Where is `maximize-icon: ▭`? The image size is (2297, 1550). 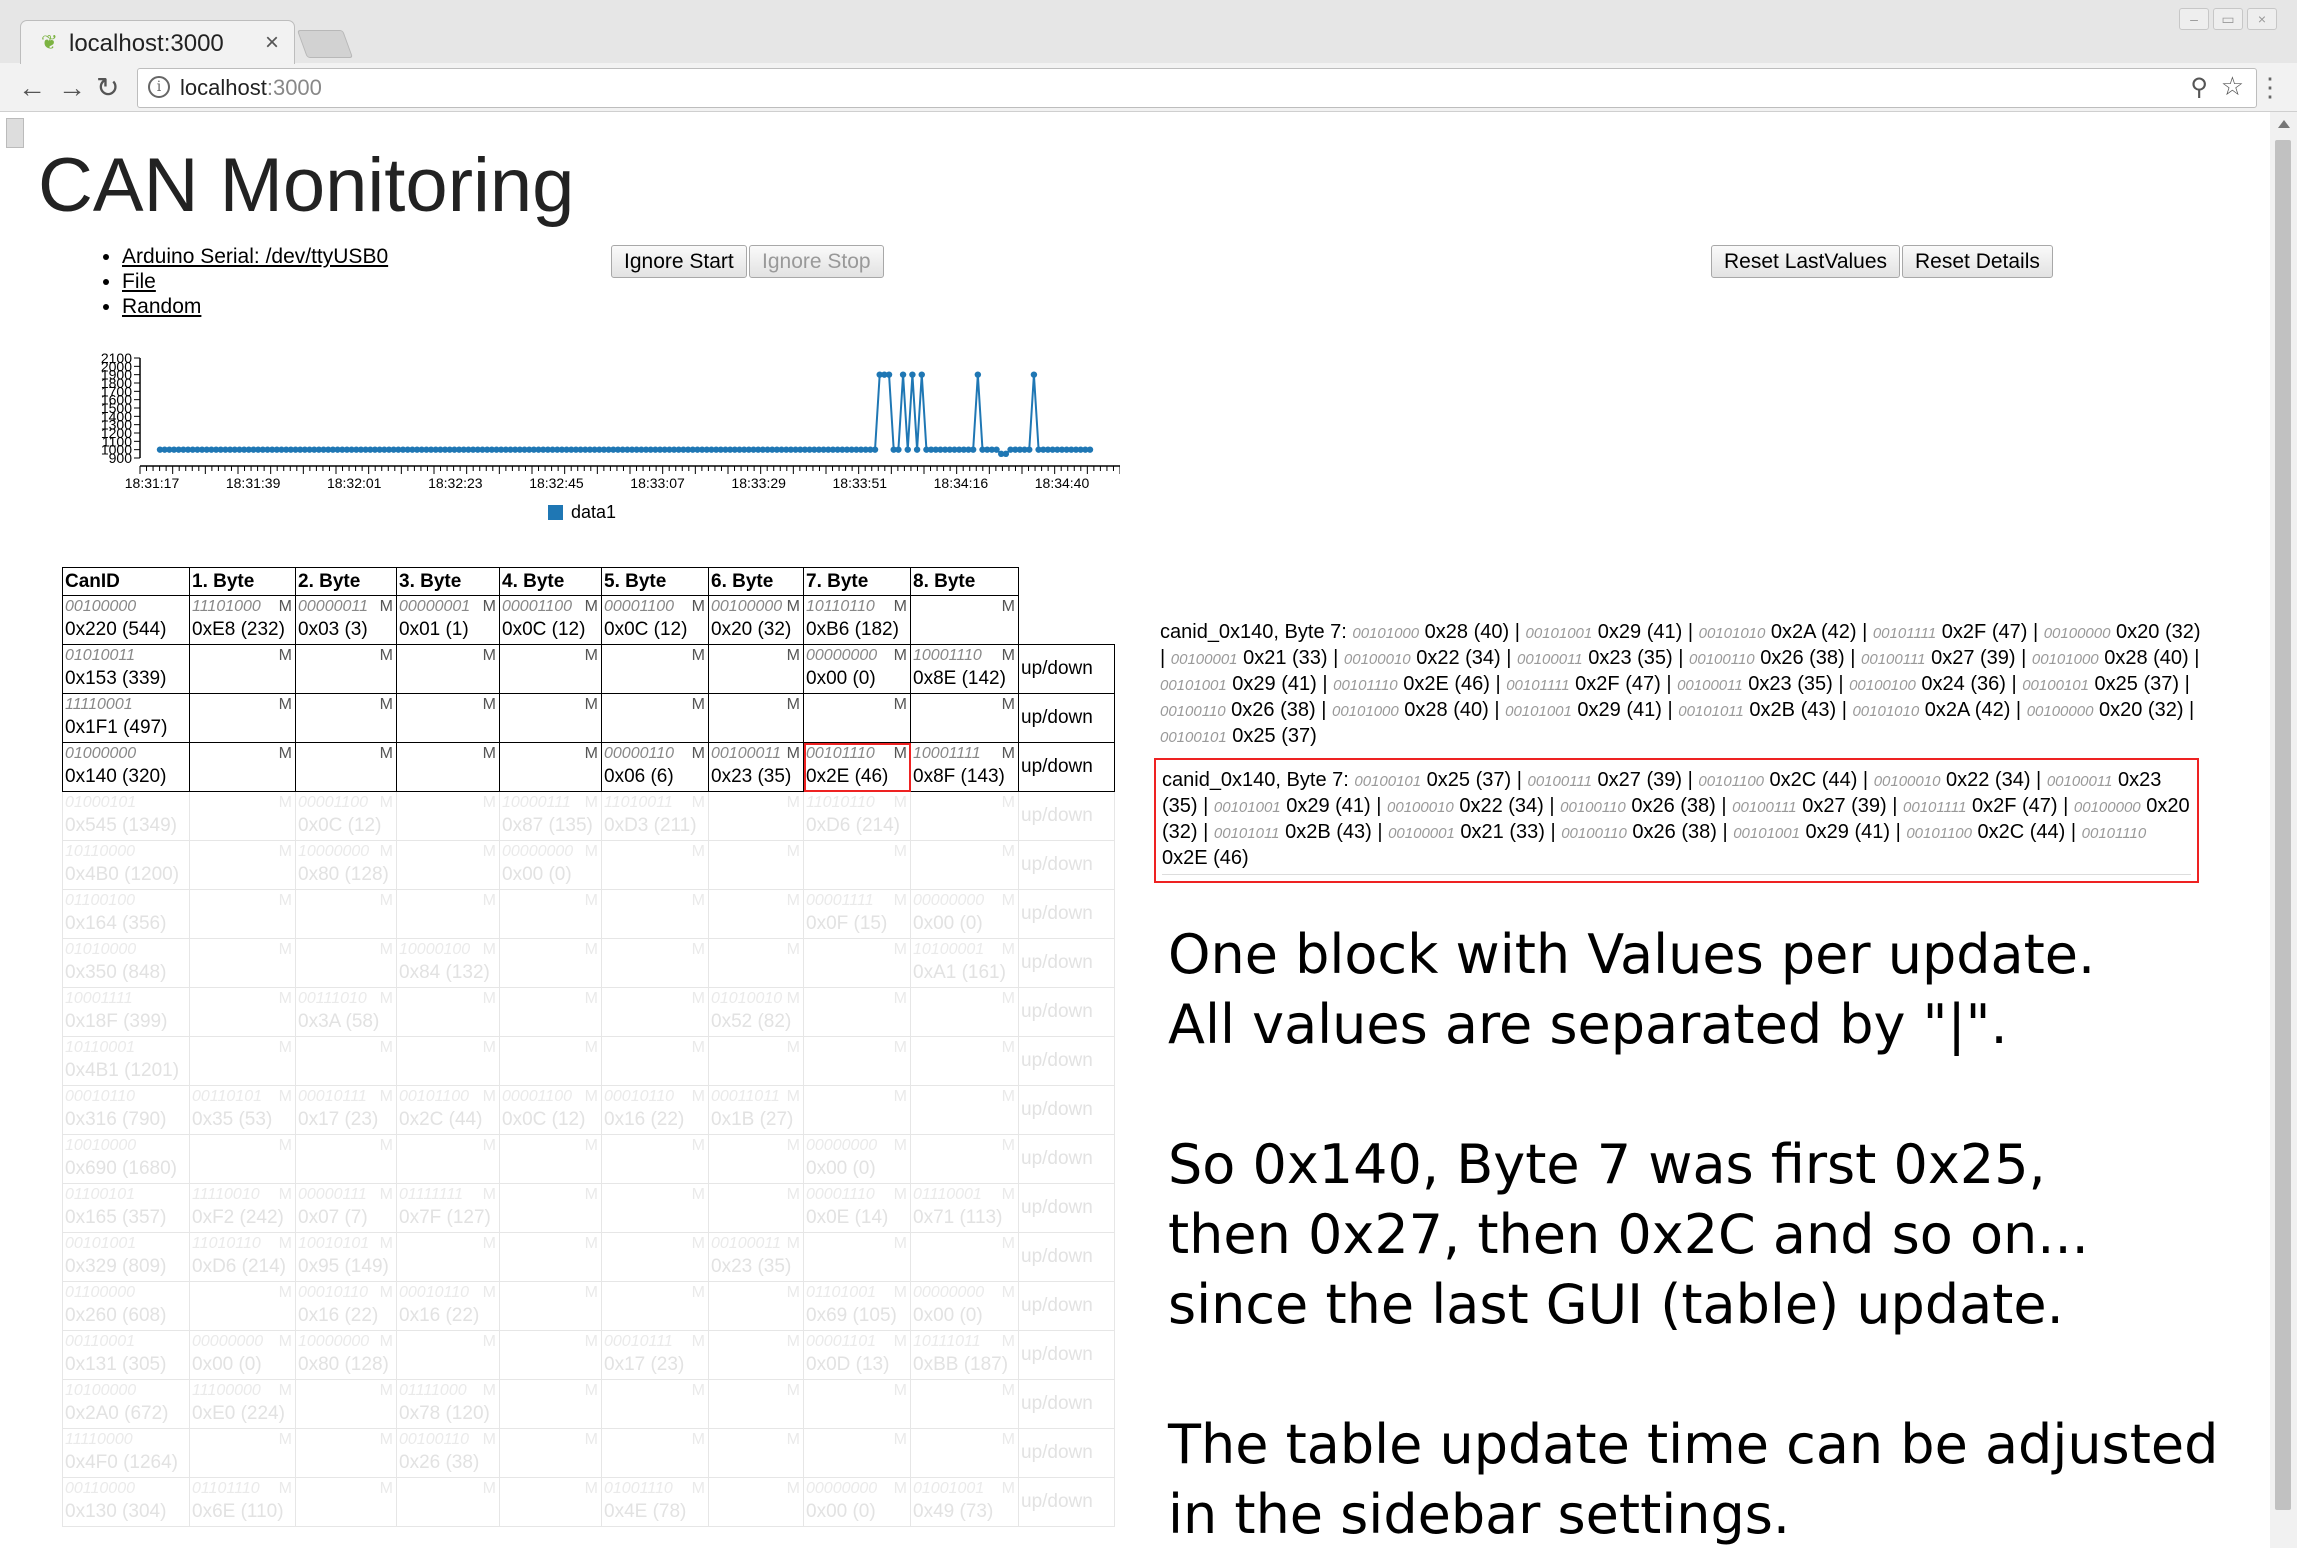 maximize-icon: ▭ is located at coordinates (2228, 19).